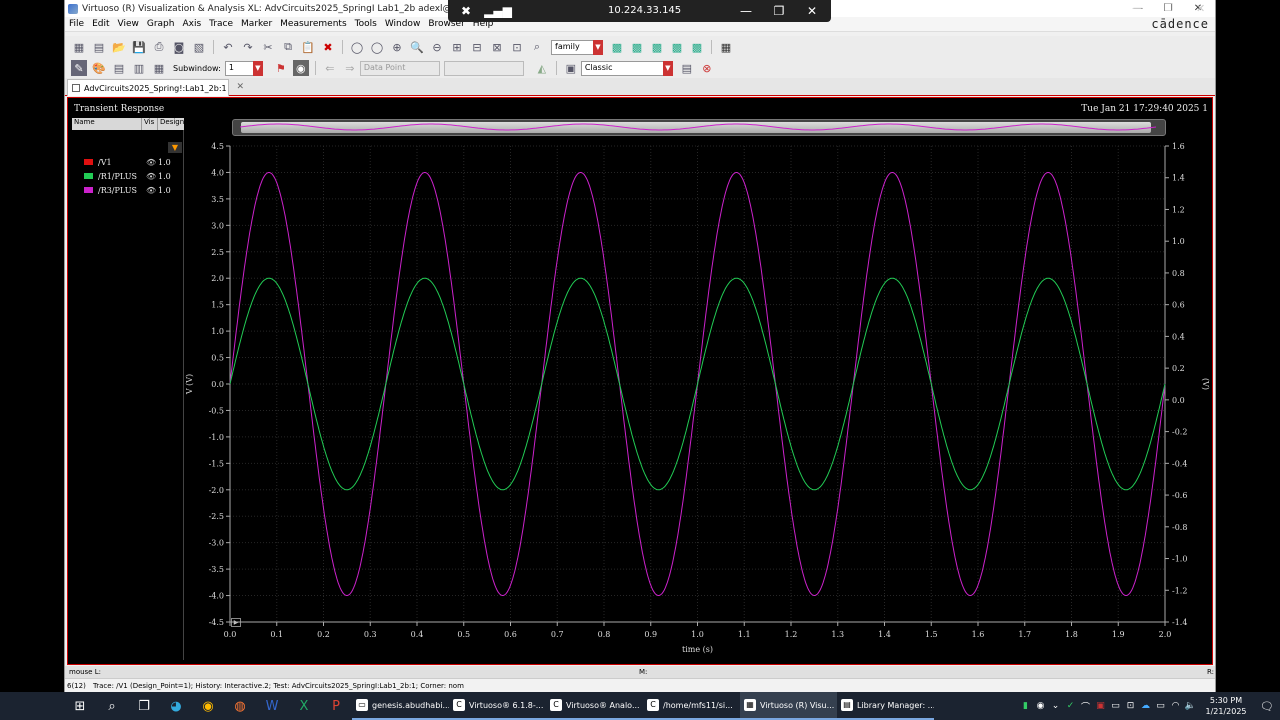 Image resolution: width=1280 pixels, height=720 pixels. Describe the element at coordinates (144, 706) in the screenshot. I see `task-view-icon: ❐` at that location.